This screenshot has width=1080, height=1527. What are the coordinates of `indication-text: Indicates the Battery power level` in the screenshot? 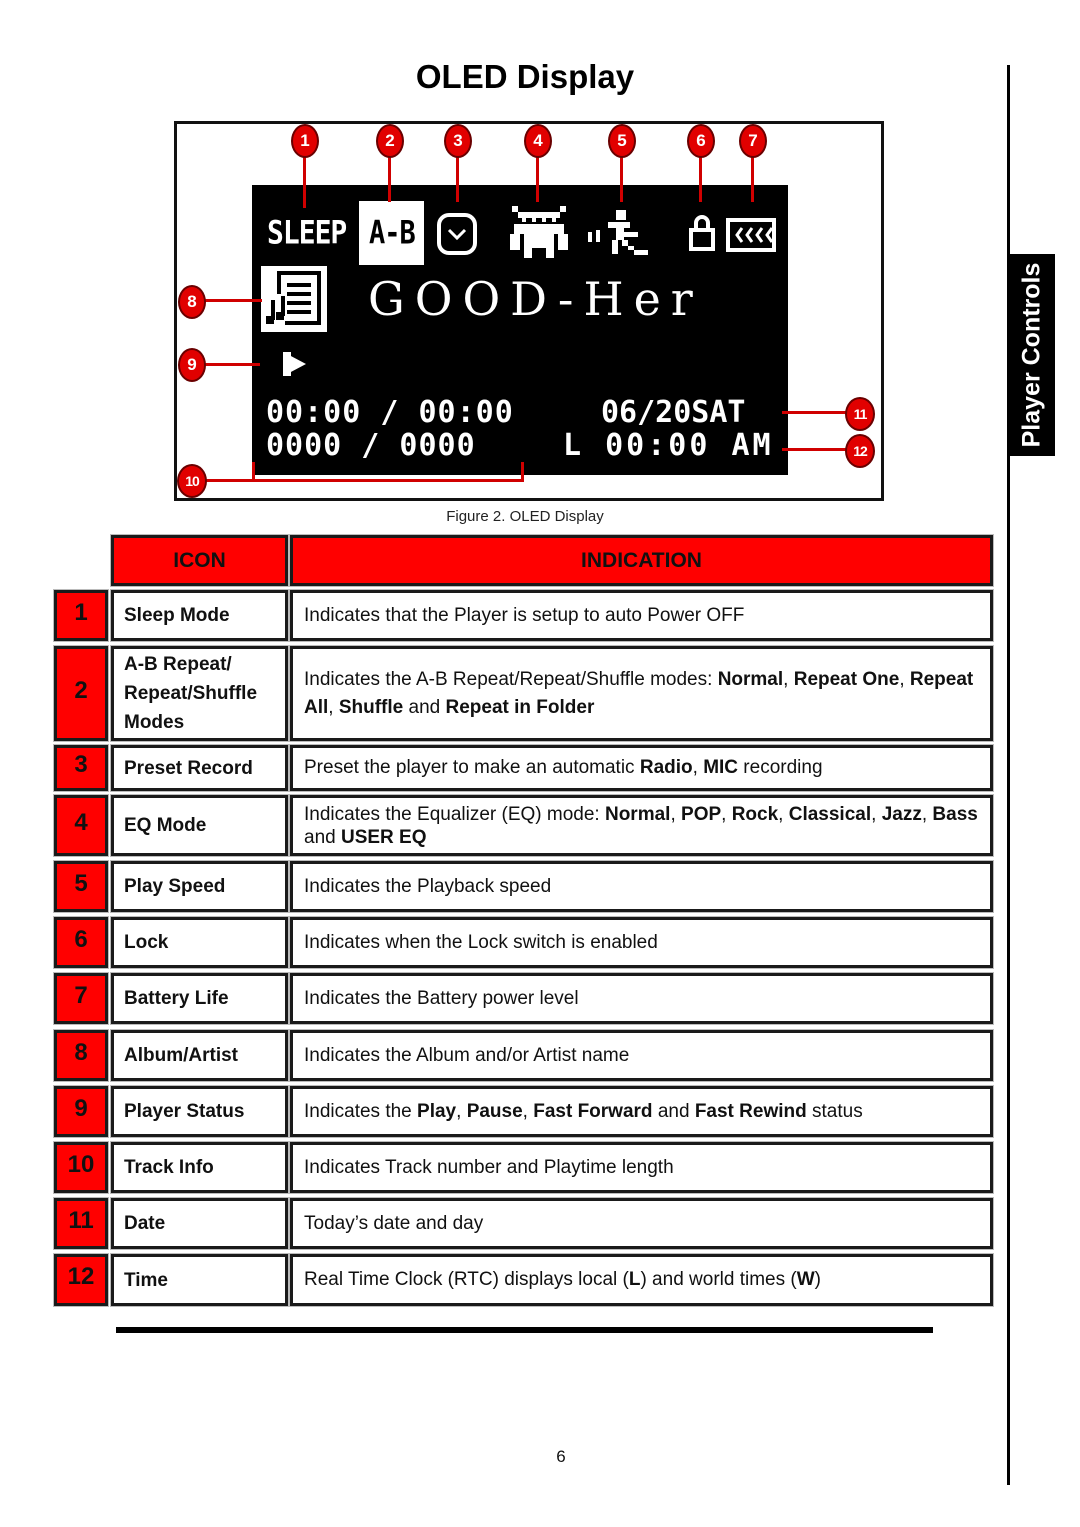 It's located at (441, 999).